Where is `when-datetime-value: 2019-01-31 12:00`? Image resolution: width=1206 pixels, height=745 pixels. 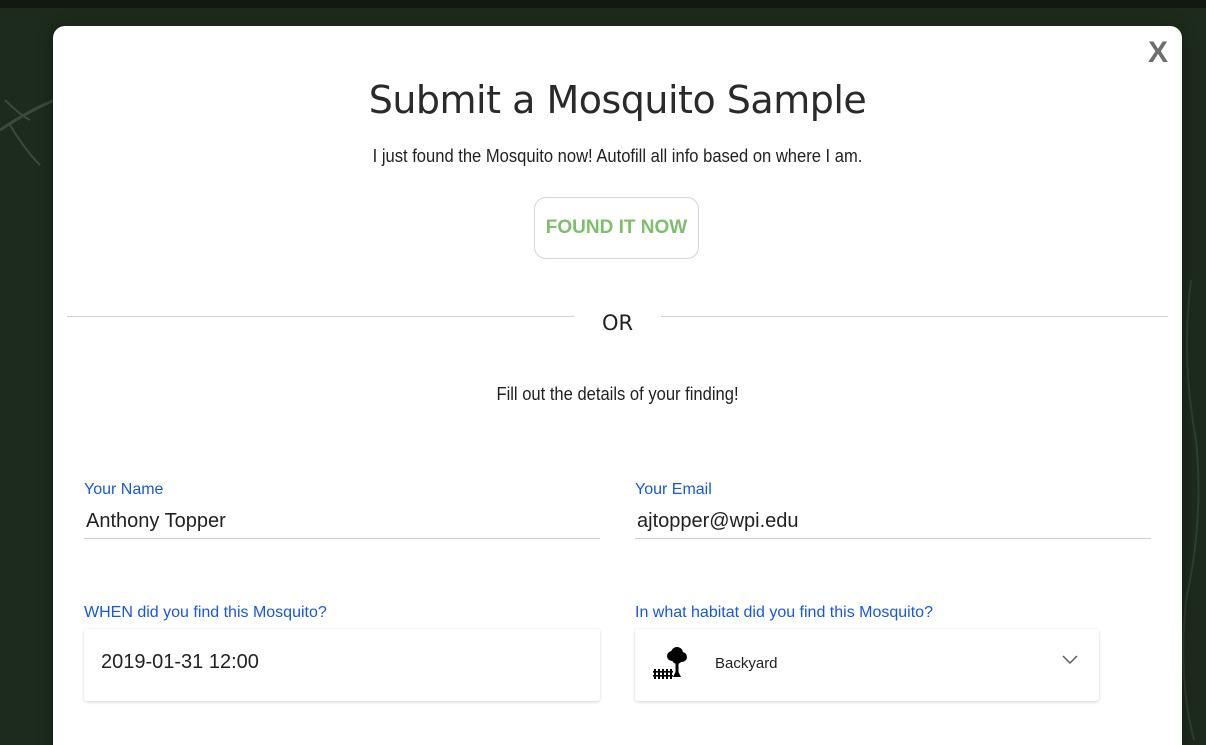
when-datetime-value: 2019-01-31 12:00 is located at coordinates (180, 662).